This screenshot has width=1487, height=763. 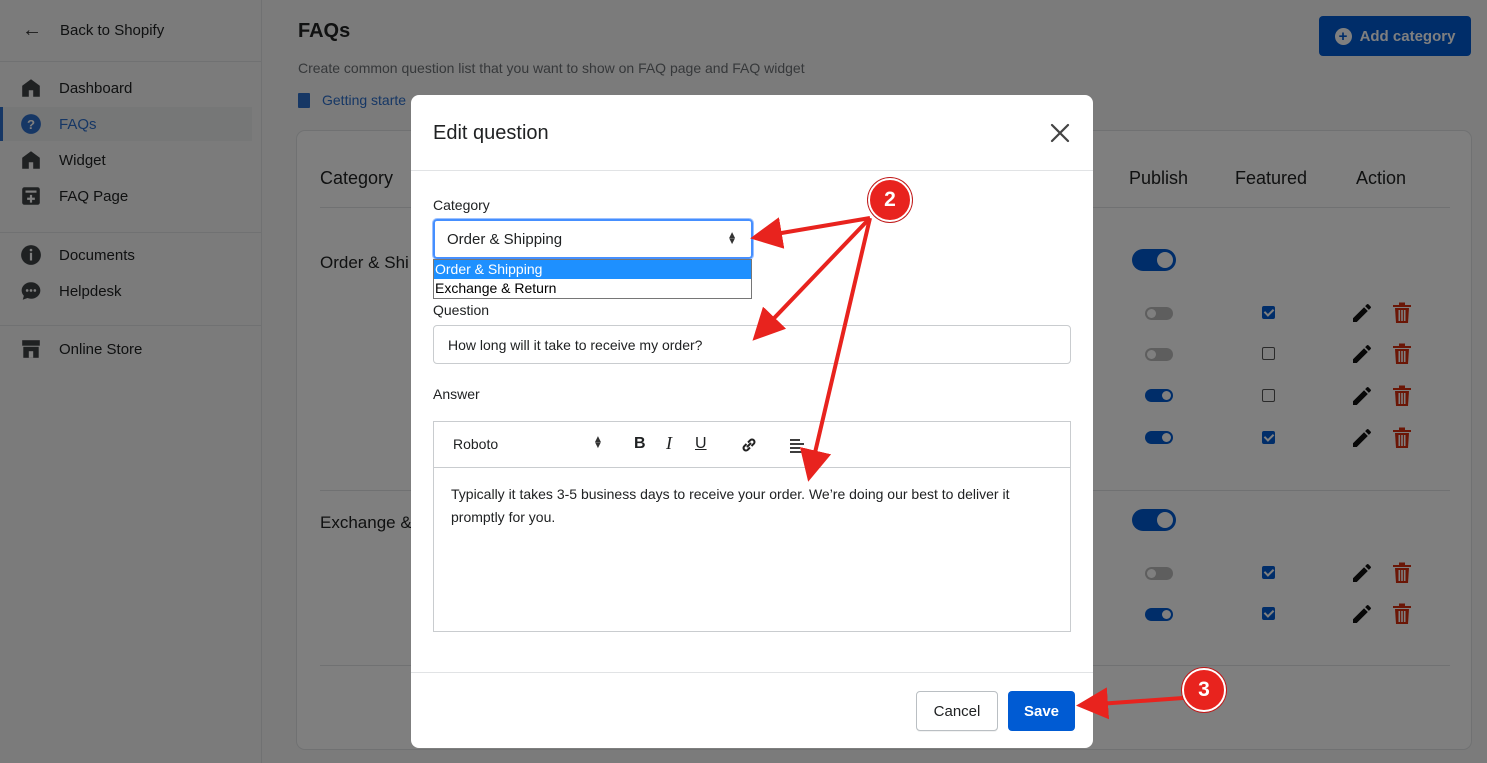 What do you see at coordinates (890, 200) in the screenshot?
I see `step-2-badge: 2` at bounding box center [890, 200].